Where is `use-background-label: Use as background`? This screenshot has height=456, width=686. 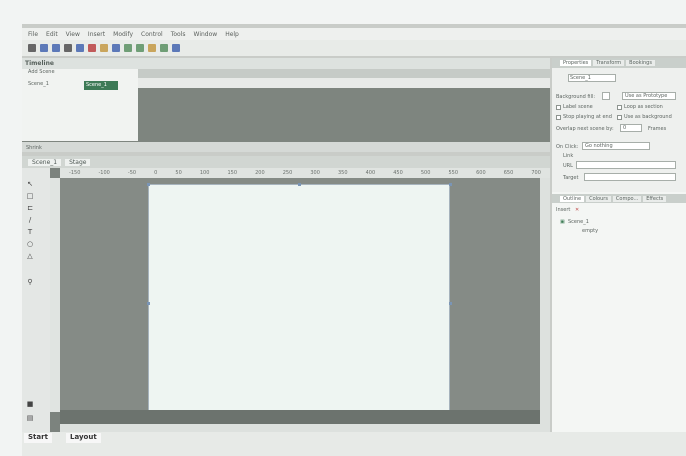 use-background-label: Use as background is located at coordinates (648, 117).